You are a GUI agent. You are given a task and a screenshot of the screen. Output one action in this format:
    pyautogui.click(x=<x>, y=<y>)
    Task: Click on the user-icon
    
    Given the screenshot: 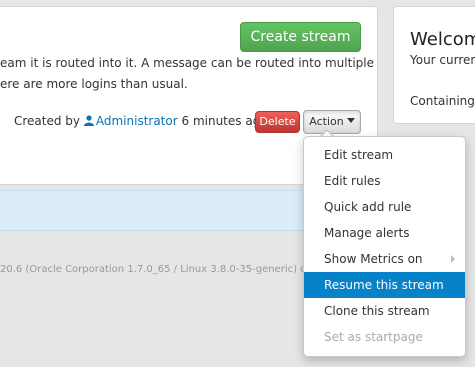 What is the action you would take?
    pyautogui.click(x=88, y=120)
    